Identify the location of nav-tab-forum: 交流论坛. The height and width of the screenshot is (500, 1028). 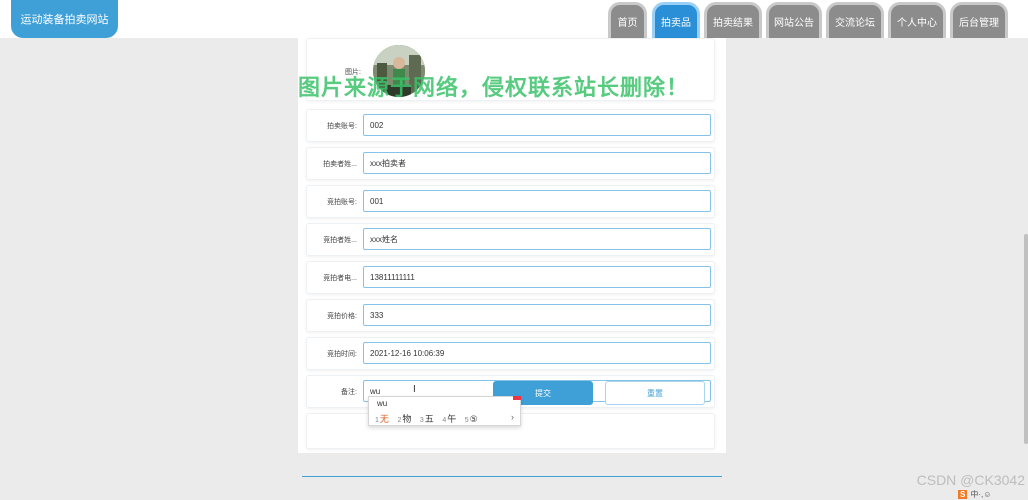
(855, 20).